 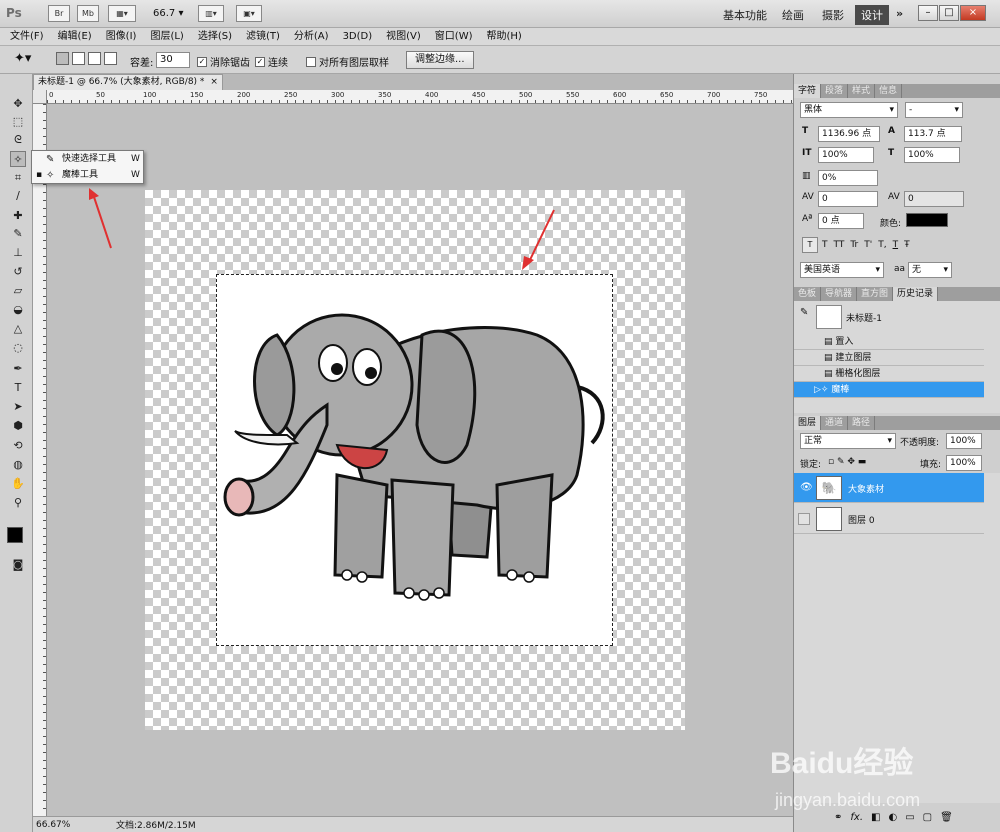 What do you see at coordinates (842, 270) in the screenshot?
I see `language-select: 美国英语 ▾` at bounding box center [842, 270].